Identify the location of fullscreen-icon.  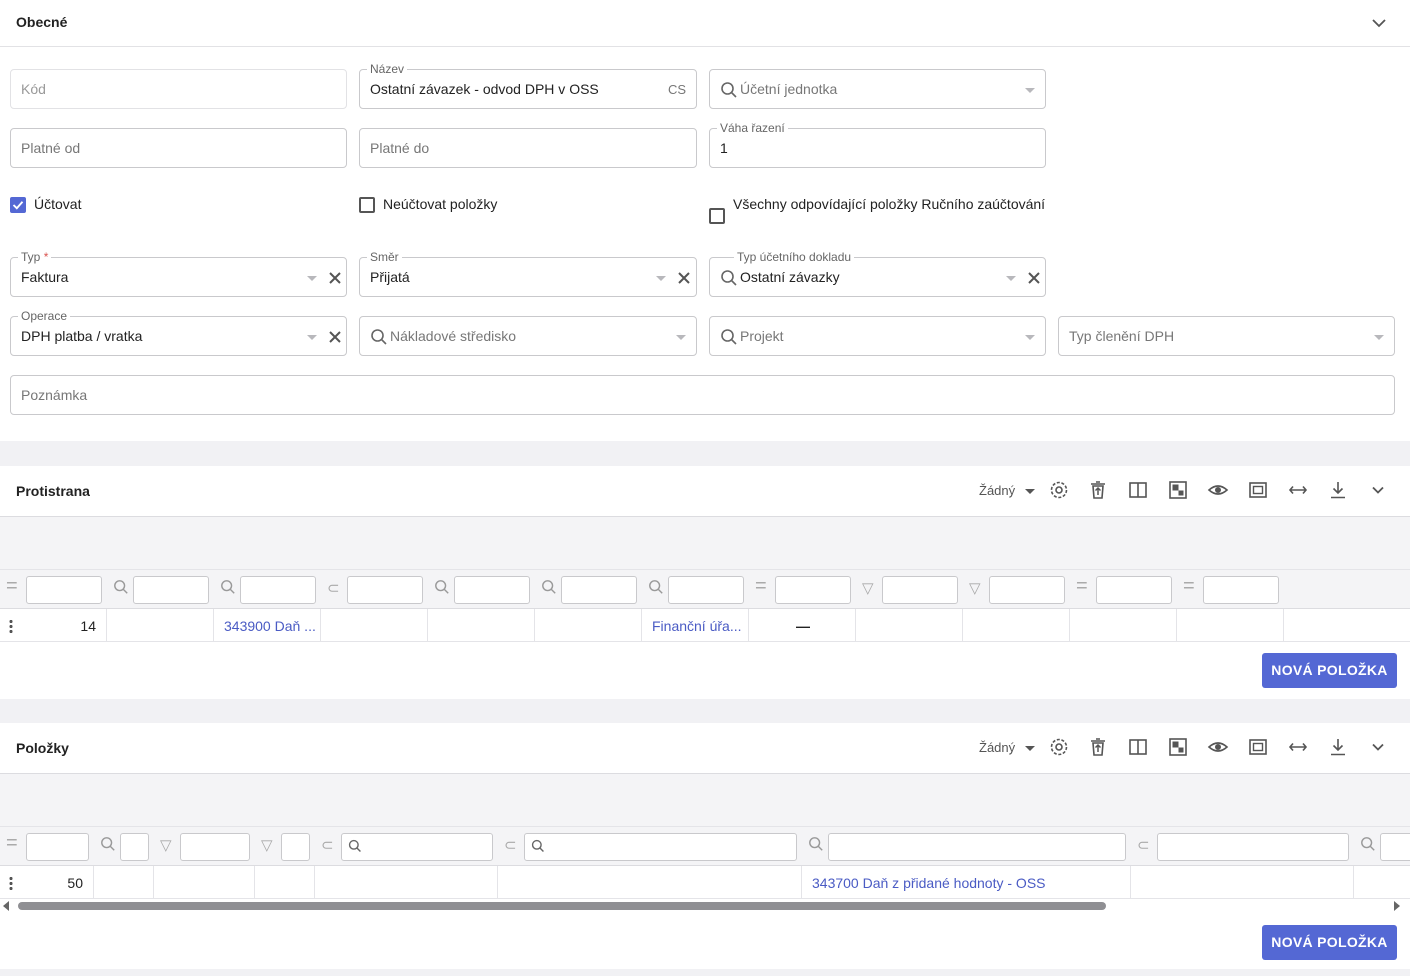
(1258, 747).